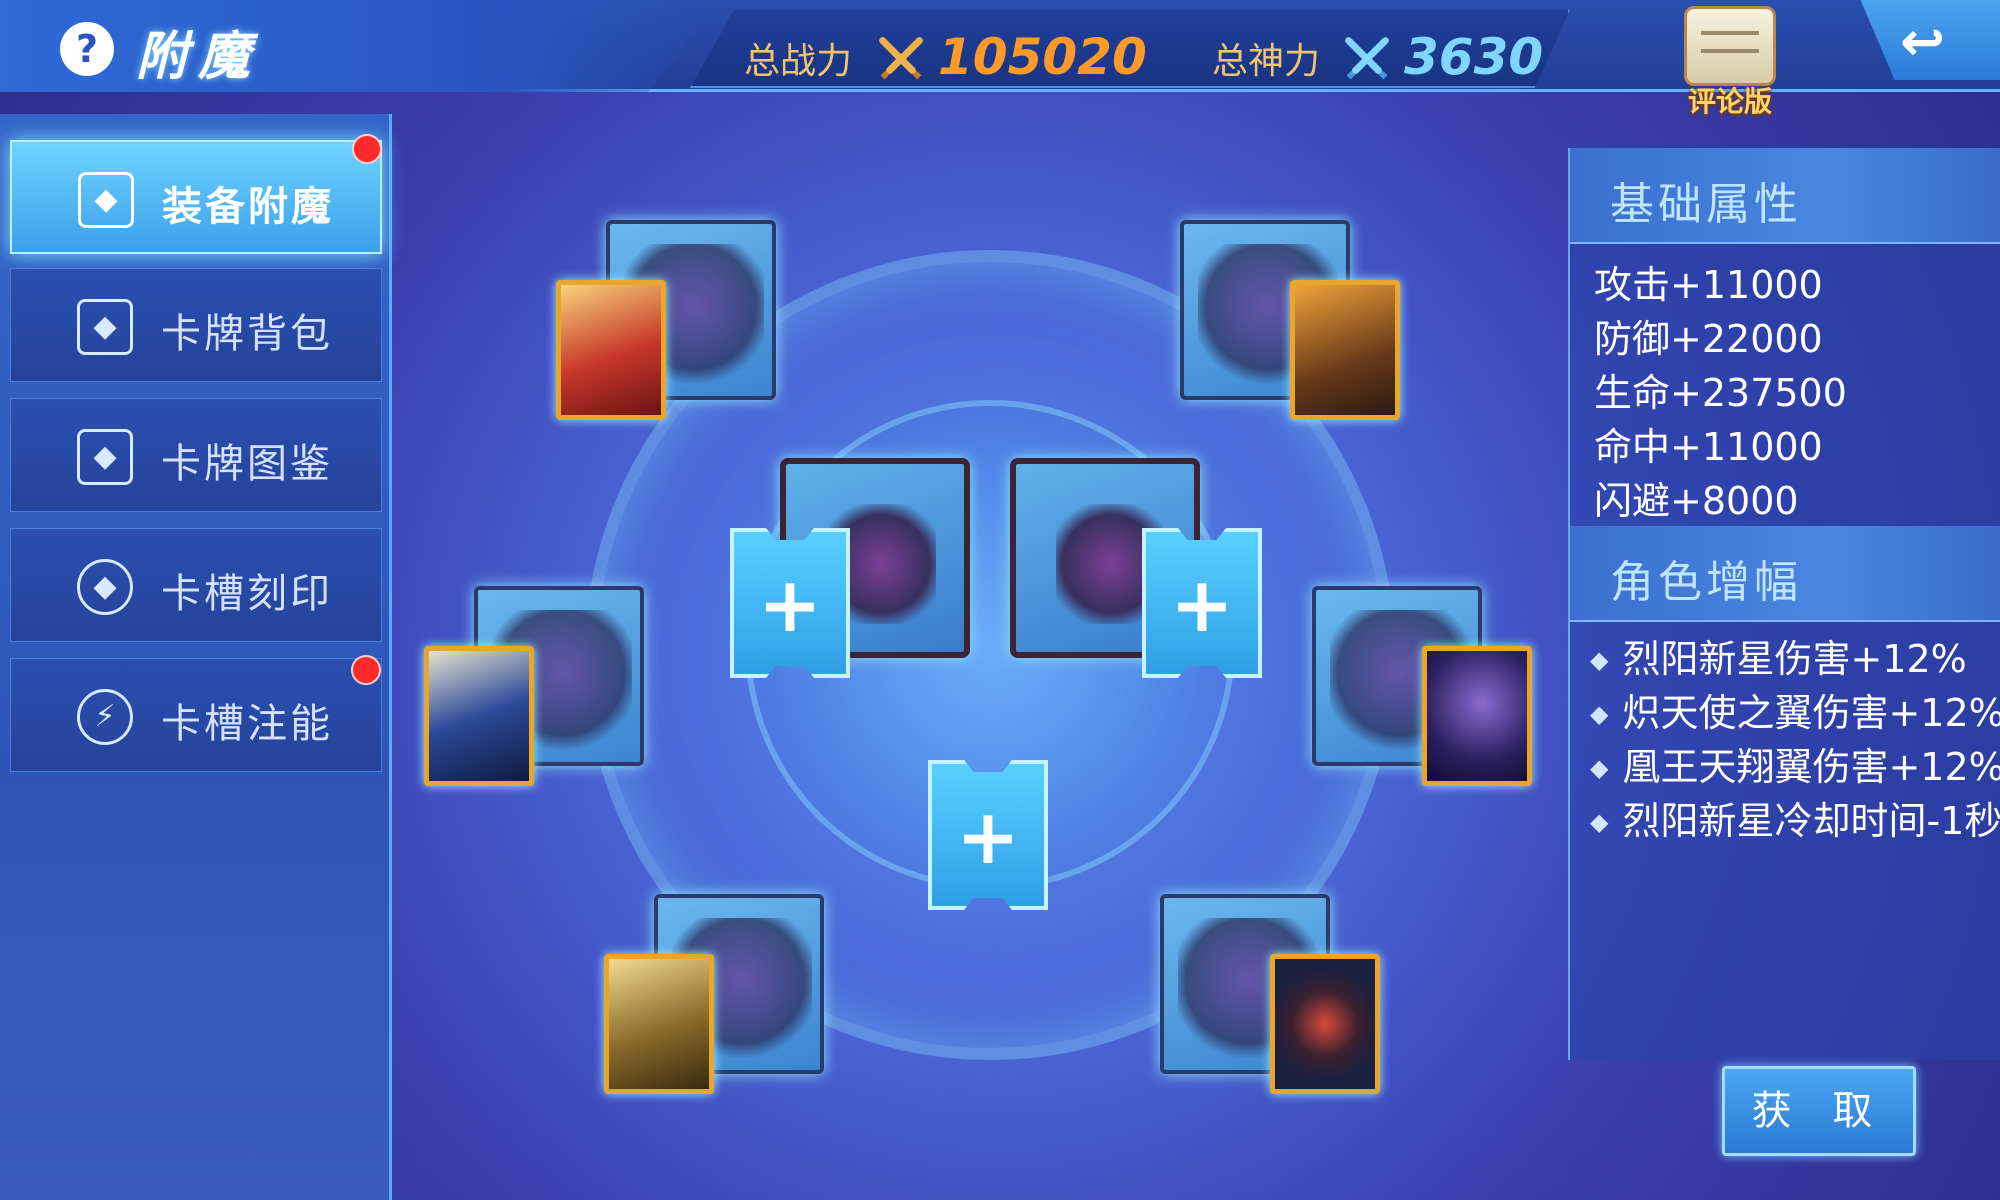 This screenshot has height=1200, width=2000. I want to click on add-card-slot-right: +, so click(1202, 603).